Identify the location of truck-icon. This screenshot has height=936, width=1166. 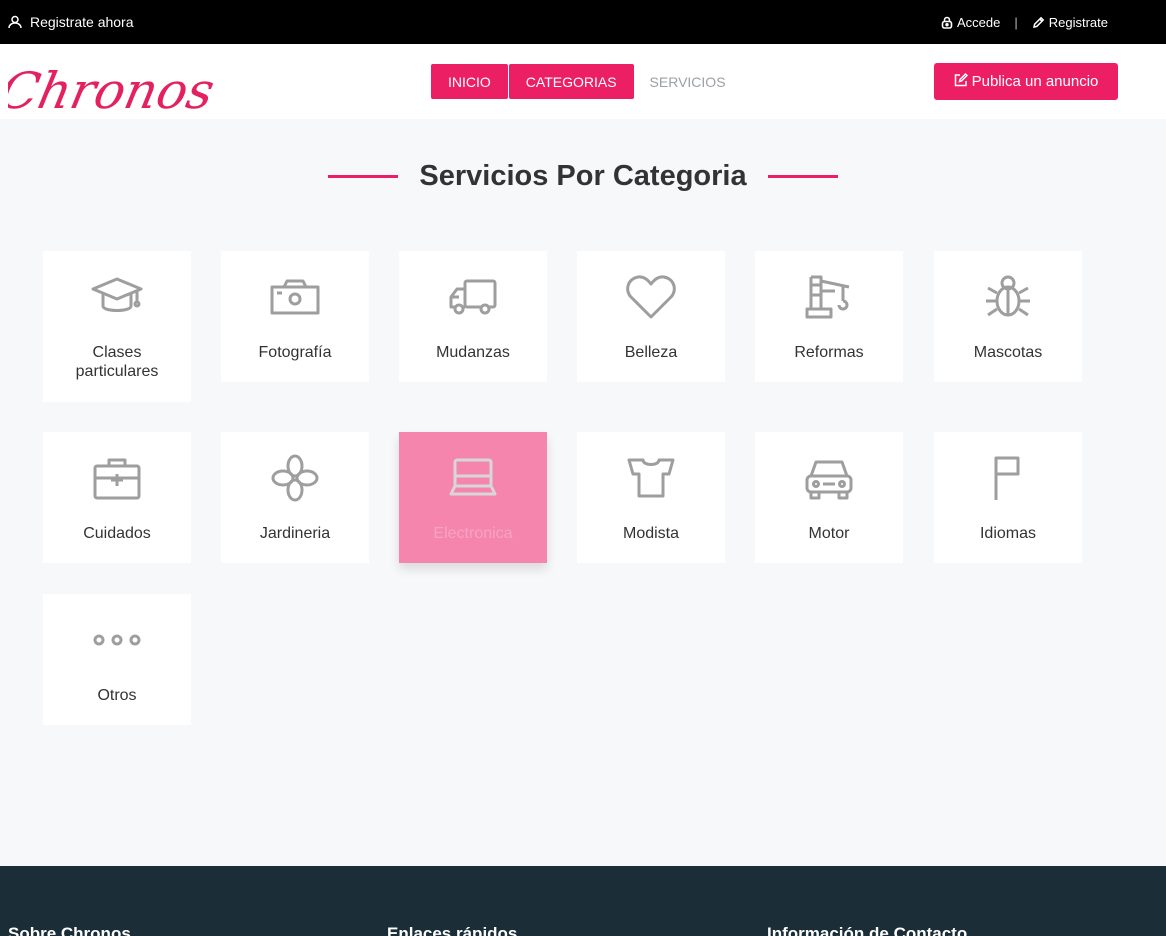
(473, 297).